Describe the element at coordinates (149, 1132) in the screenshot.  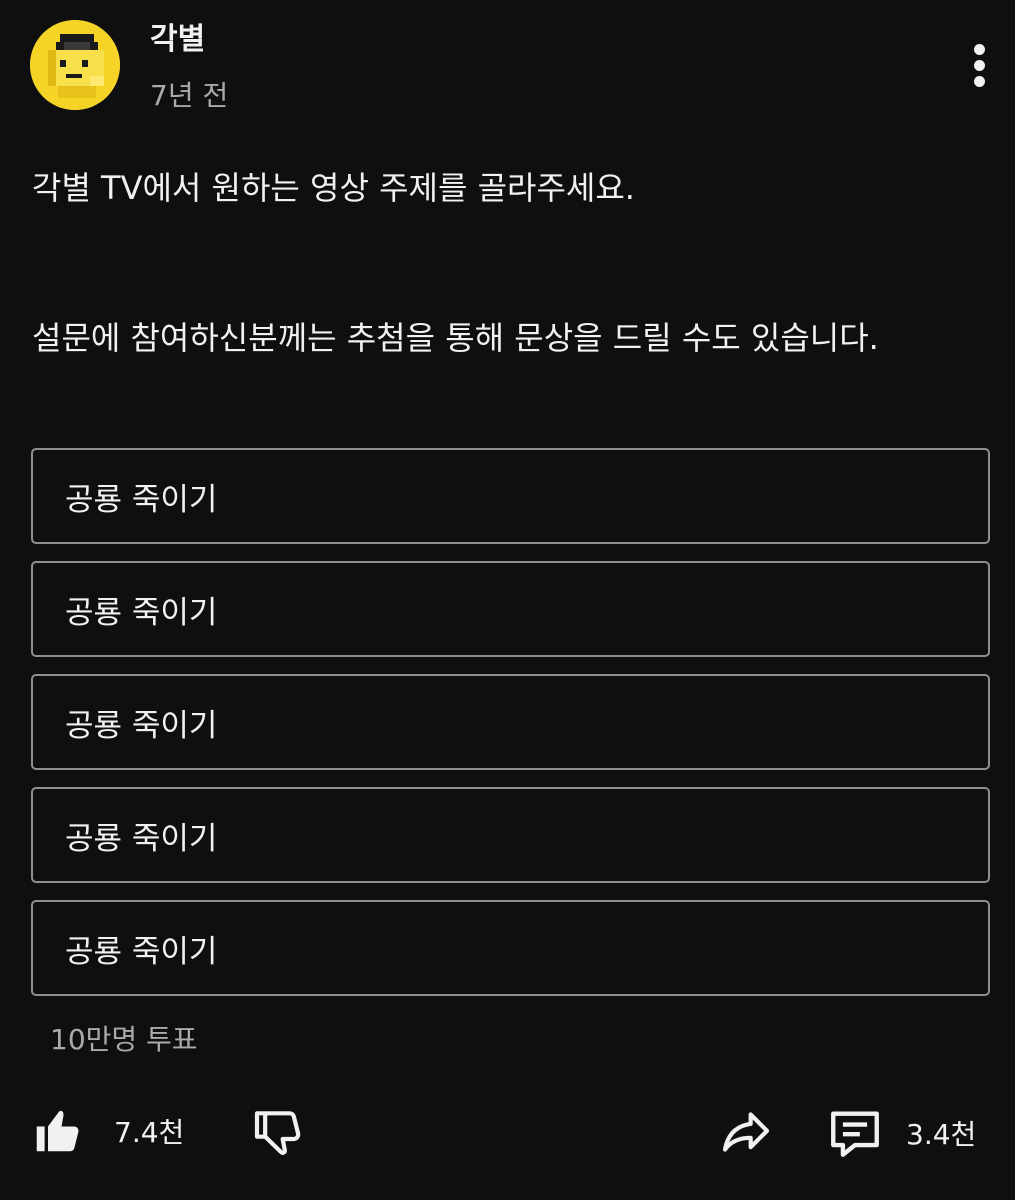
I see `like-count: 7.4천` at that location.